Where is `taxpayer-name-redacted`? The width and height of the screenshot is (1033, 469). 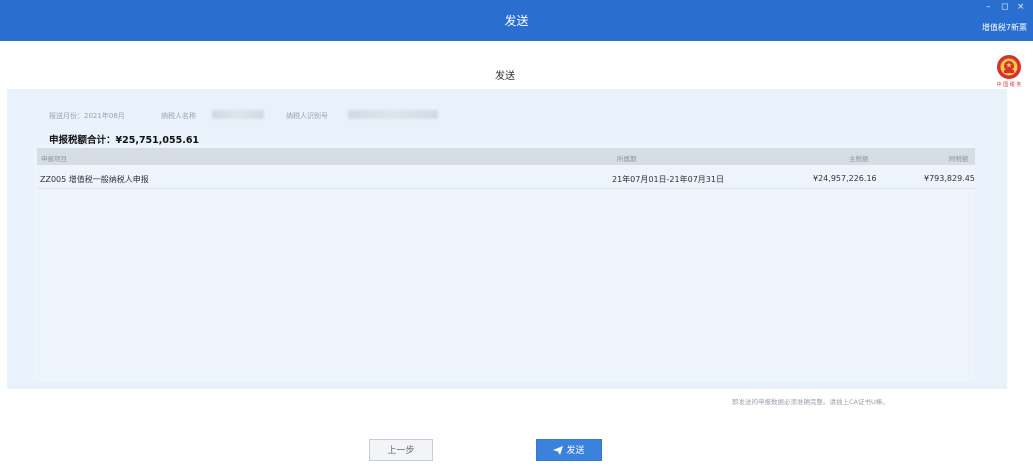 taxpayer-name-redacted is located at coordinates (238, 114).